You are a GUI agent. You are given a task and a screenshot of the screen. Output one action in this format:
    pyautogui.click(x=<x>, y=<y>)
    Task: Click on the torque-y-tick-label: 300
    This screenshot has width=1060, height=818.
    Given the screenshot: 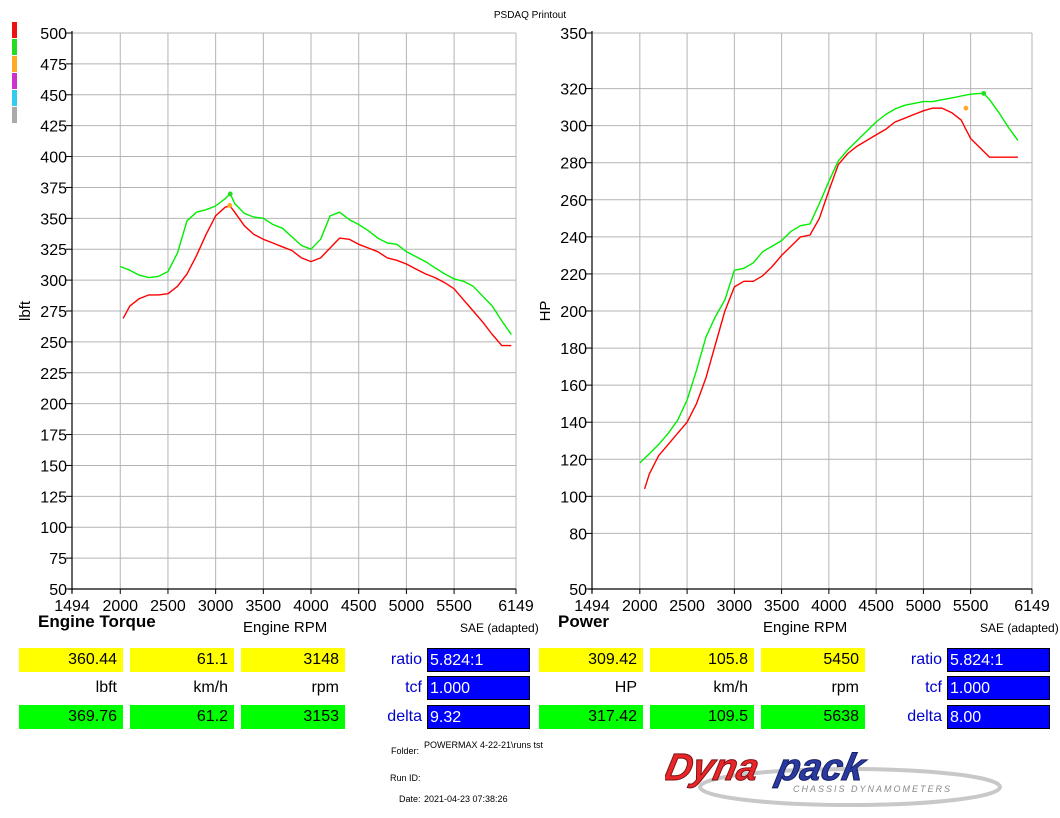 What is the action you would take?
    pyautogui.click(x=53, y=281)
    